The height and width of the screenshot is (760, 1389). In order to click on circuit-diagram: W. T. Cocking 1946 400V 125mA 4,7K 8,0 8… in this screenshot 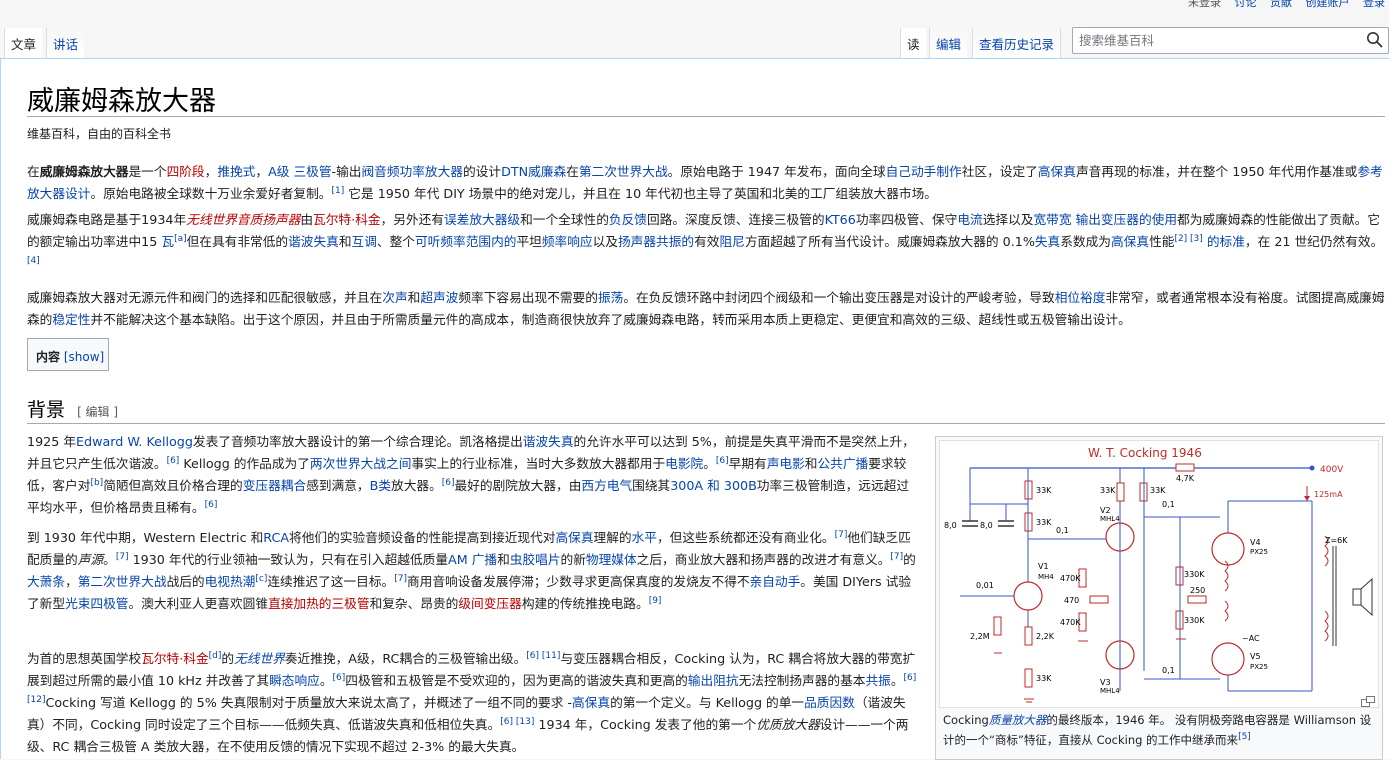, I will do `click(1159, 574)`.